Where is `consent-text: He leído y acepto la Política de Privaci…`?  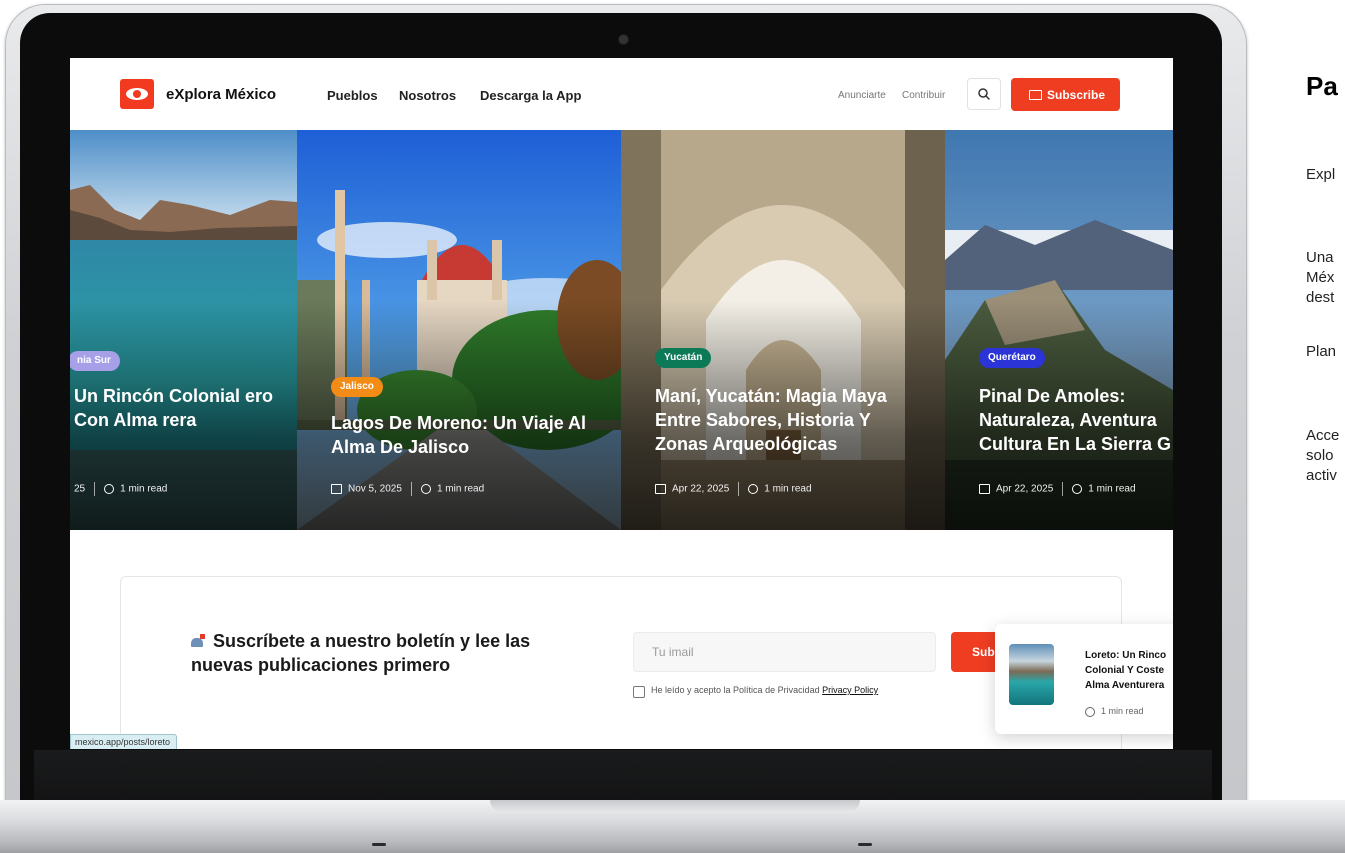 consent-text: He leído y acepto la Política de Privaci… is located at coordinates (764, 690).